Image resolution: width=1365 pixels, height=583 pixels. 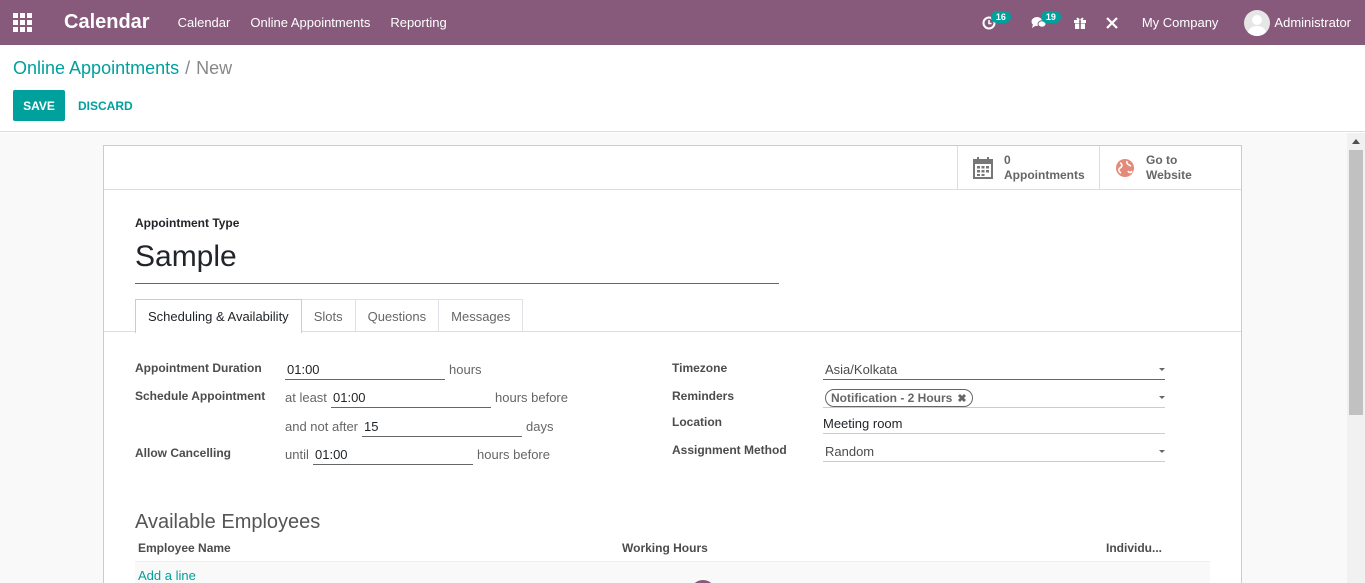 I want to click on messages-button: 19, so click(x=1039, y=22).